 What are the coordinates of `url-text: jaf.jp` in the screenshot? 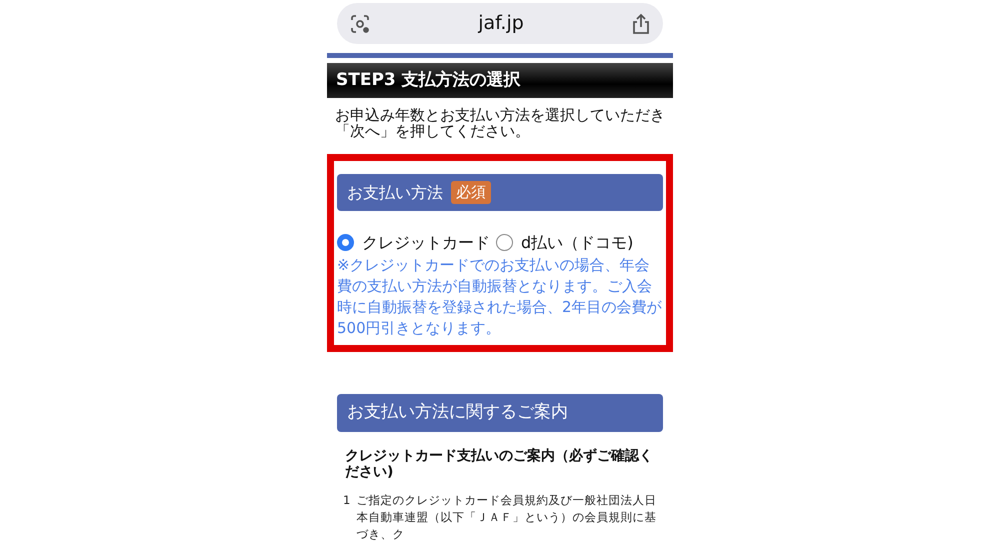 It's located at (501, 23).